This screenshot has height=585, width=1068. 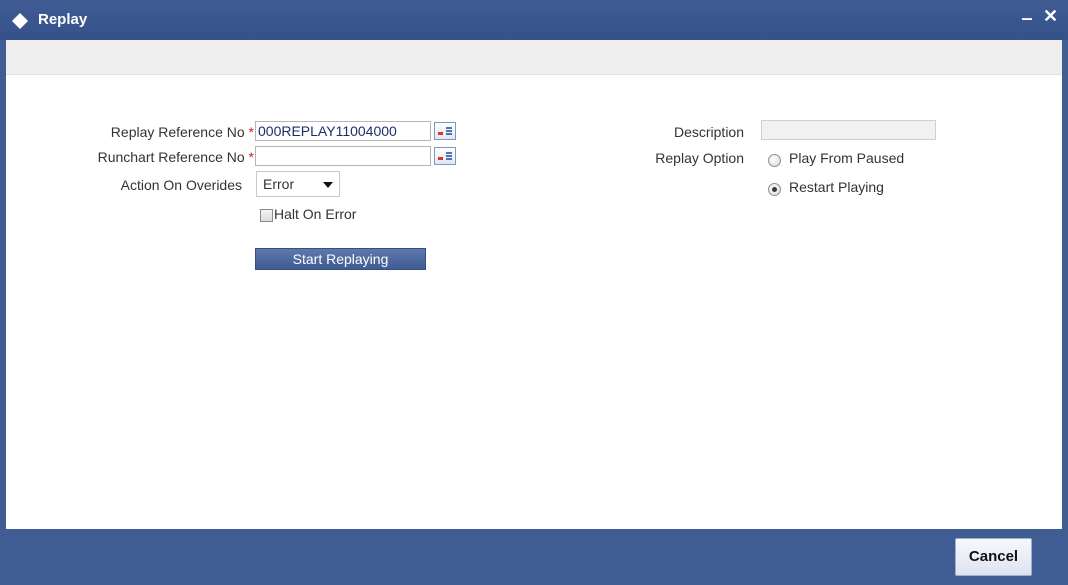 What do you see at coordinates (63, 19) in the screenshot?
I see `window-title: Replay` at bounding box center [63, 19].